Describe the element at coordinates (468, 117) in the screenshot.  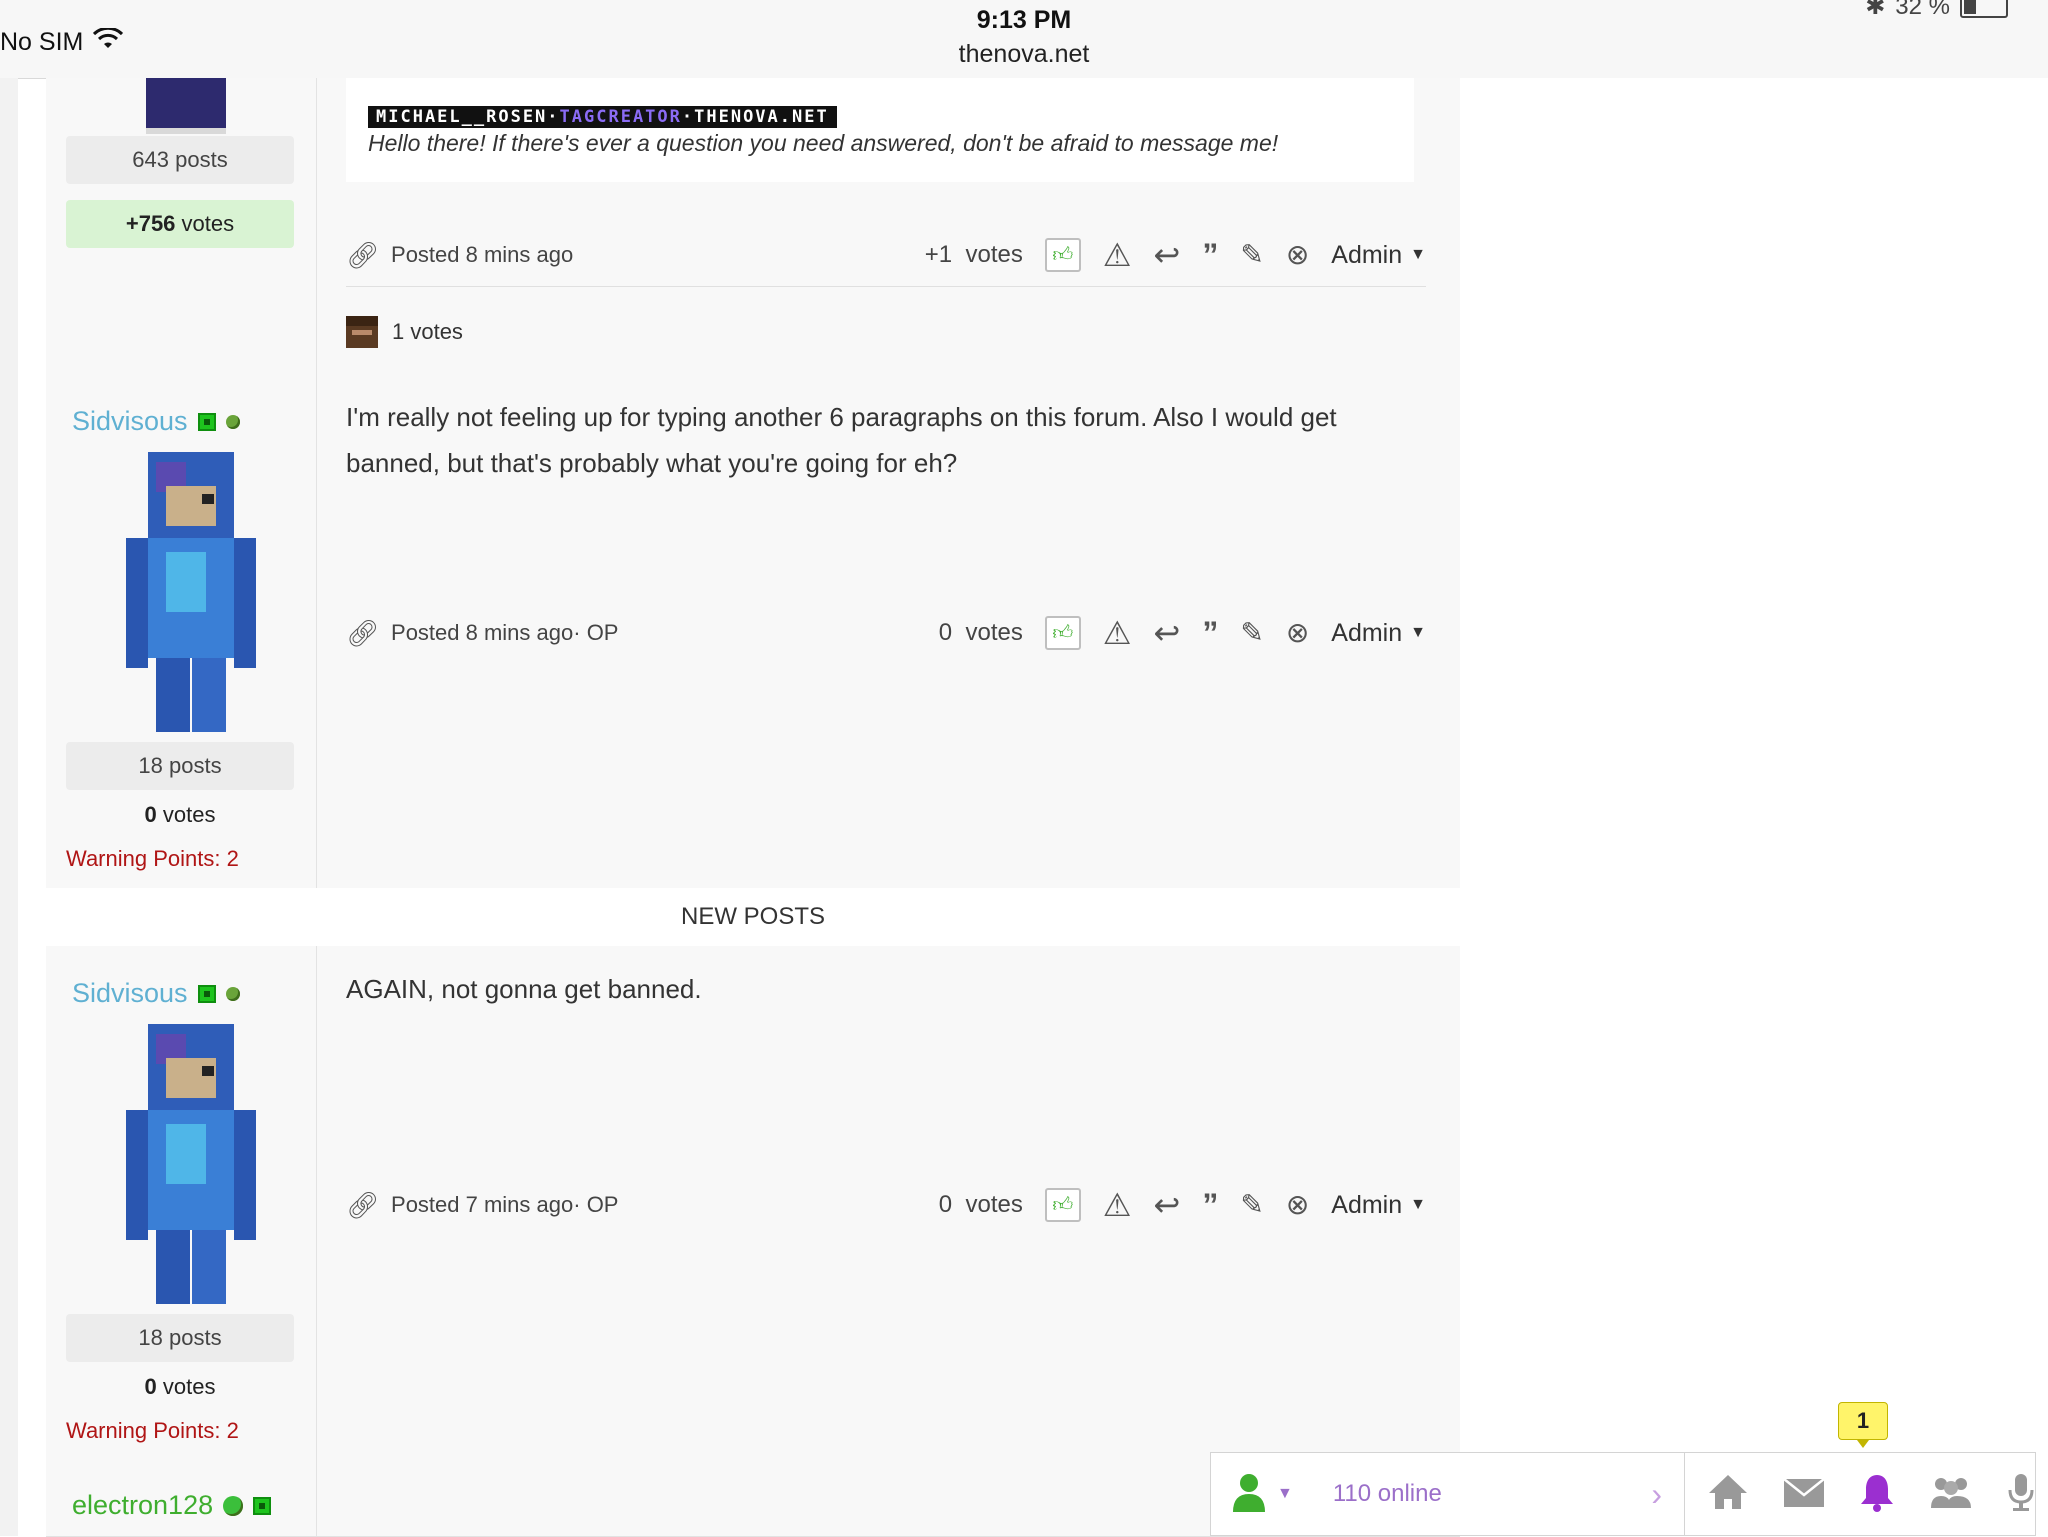
I see `signature-banner-name: MICHAEL__ROSEN·` at that location.